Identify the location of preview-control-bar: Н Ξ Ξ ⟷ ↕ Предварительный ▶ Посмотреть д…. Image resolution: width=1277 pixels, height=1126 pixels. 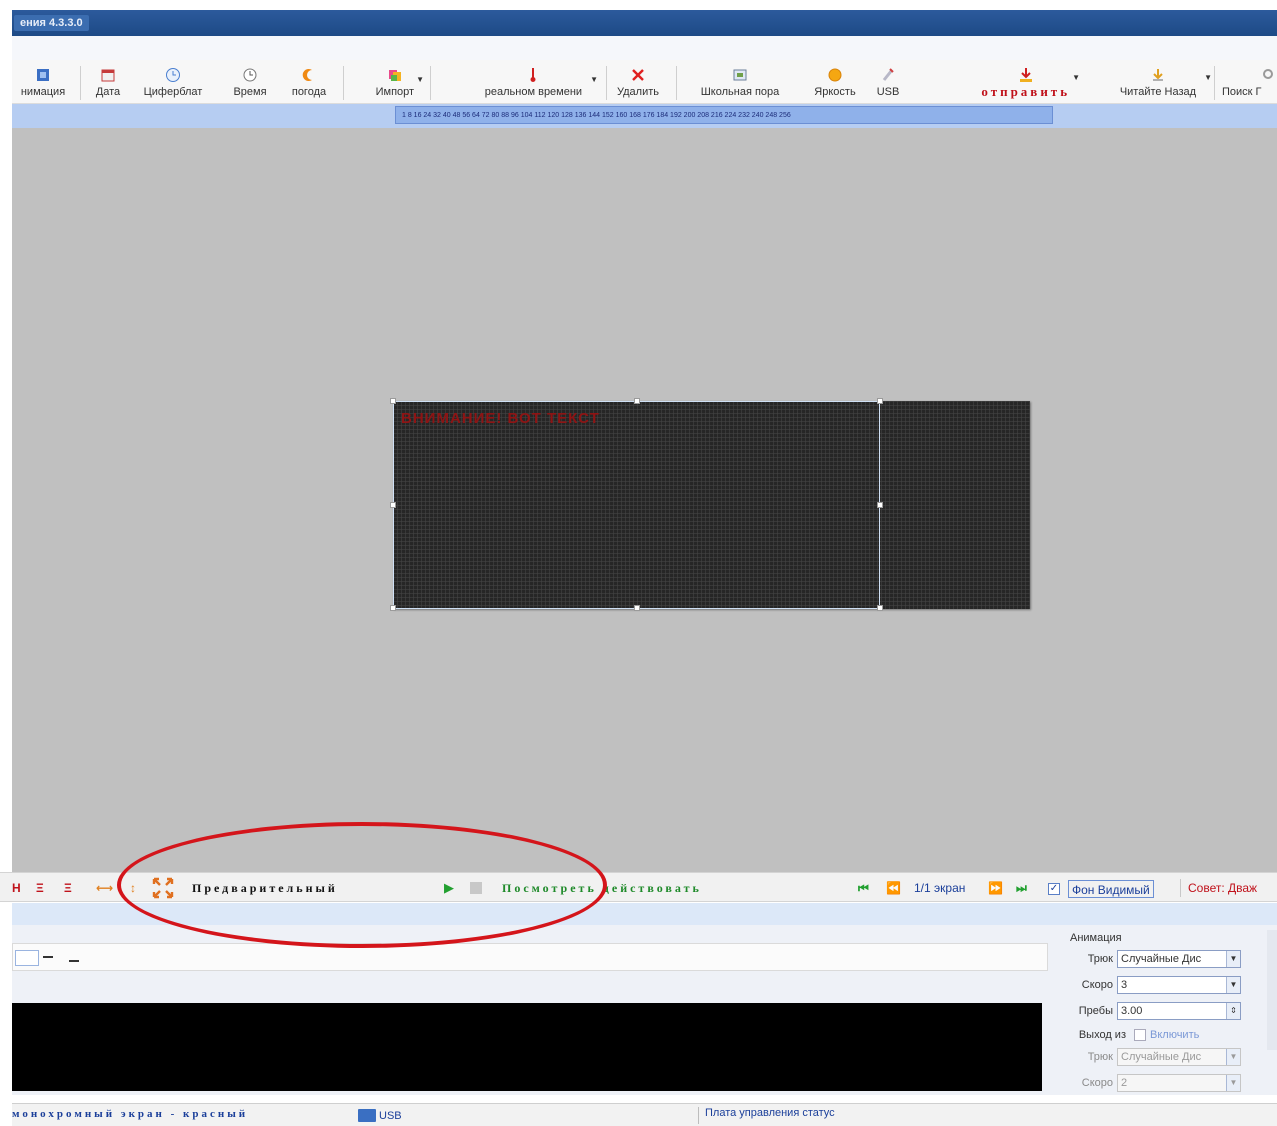
(638, 887).